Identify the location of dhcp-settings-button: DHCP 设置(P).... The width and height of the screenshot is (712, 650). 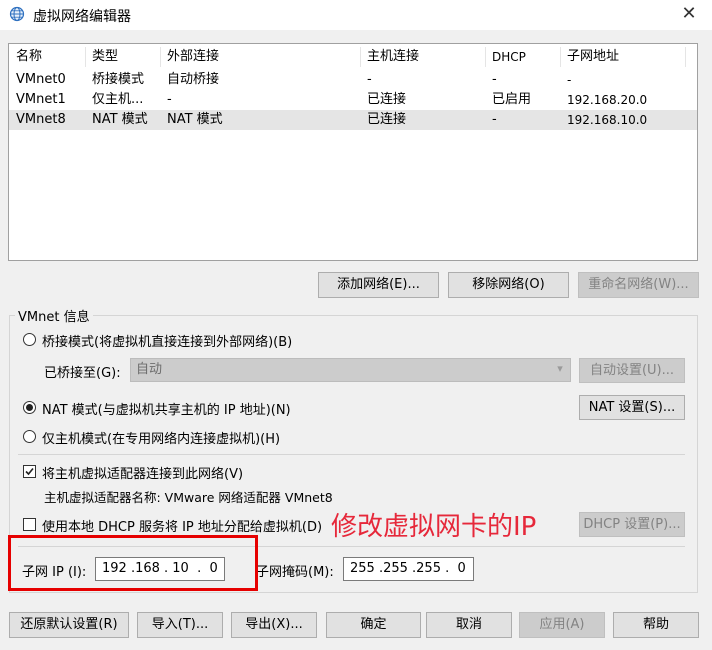
(632, 524).